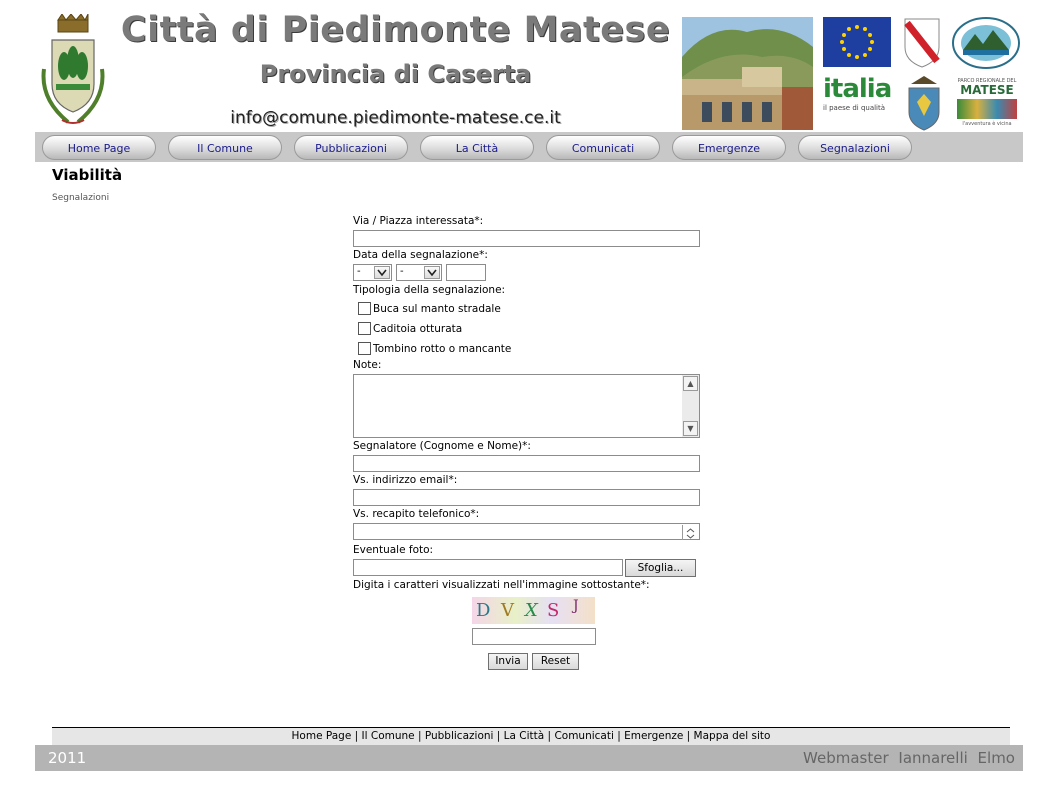 This screenshot has height=789, width=1053. Describe the element at coordinates (855, 147) in the screenshot. I see `nav-segnalazioni: Segnalazioni` at that location.